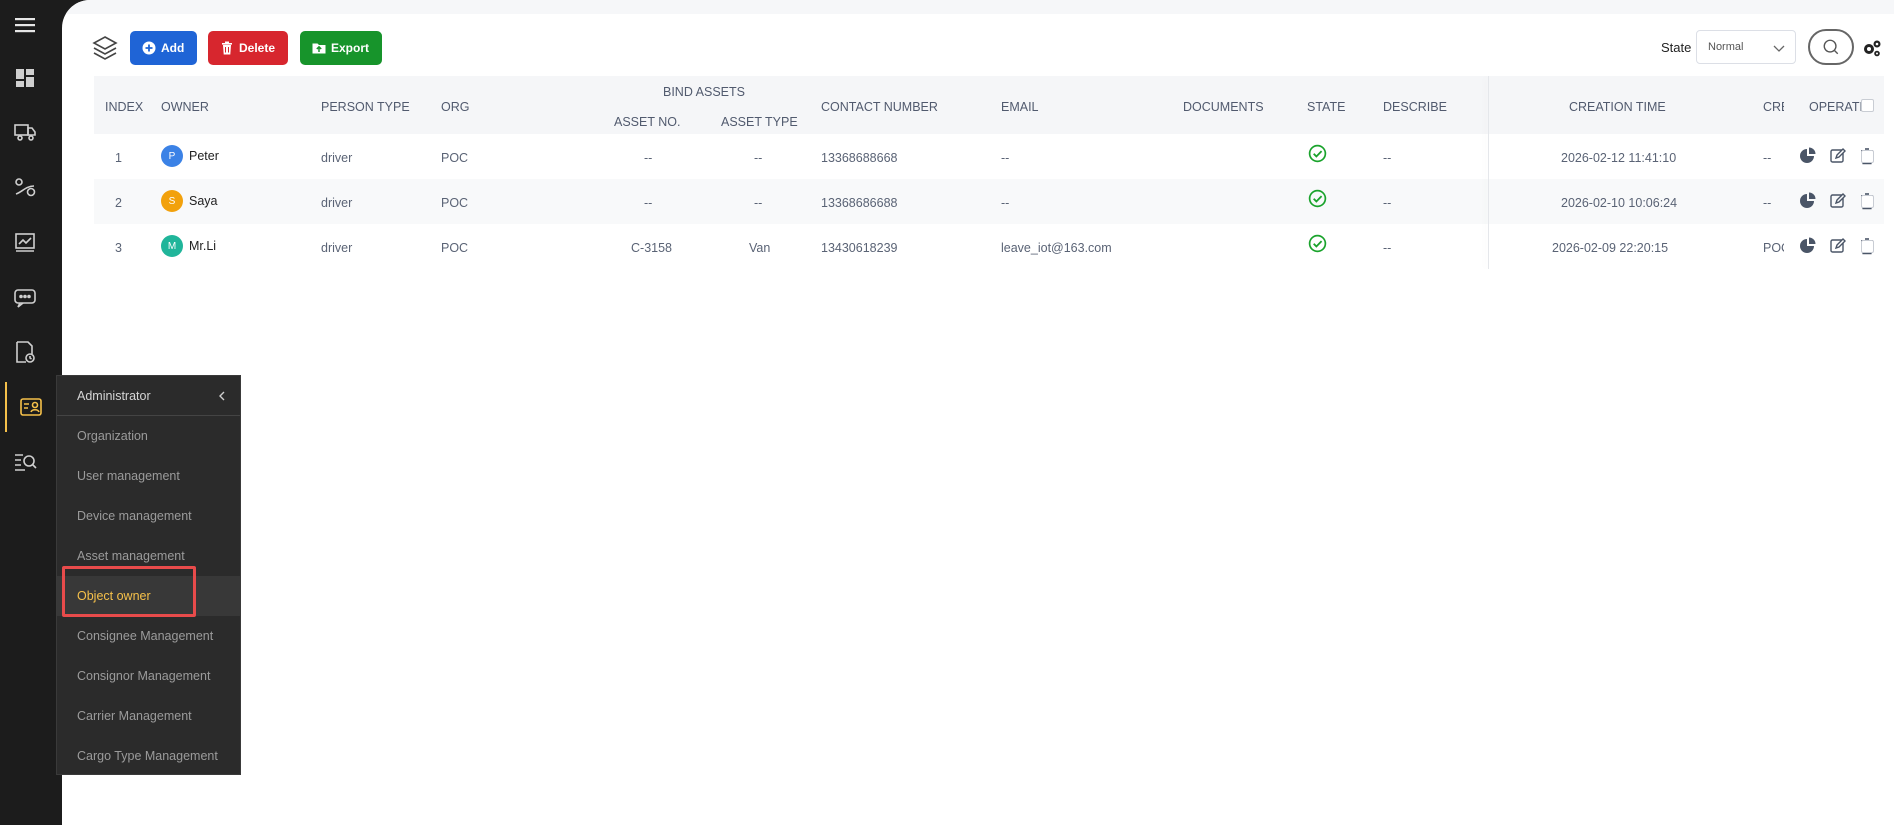  Describe the element at coordinates (1326, 107) in the screenshot. I see `header-state: STATE` at that location.